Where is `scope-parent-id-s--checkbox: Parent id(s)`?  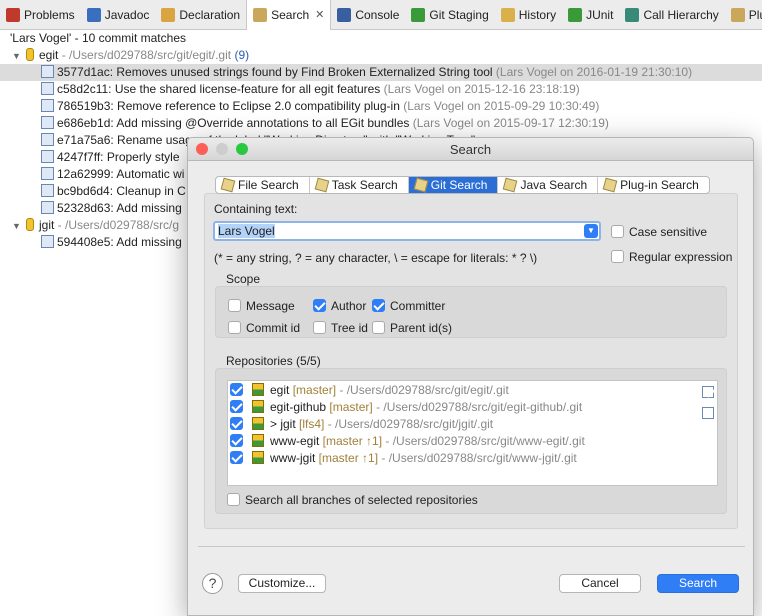 scope-parent-id-s--checkbox: Parent id(s) is located at coordinates (412, 328).